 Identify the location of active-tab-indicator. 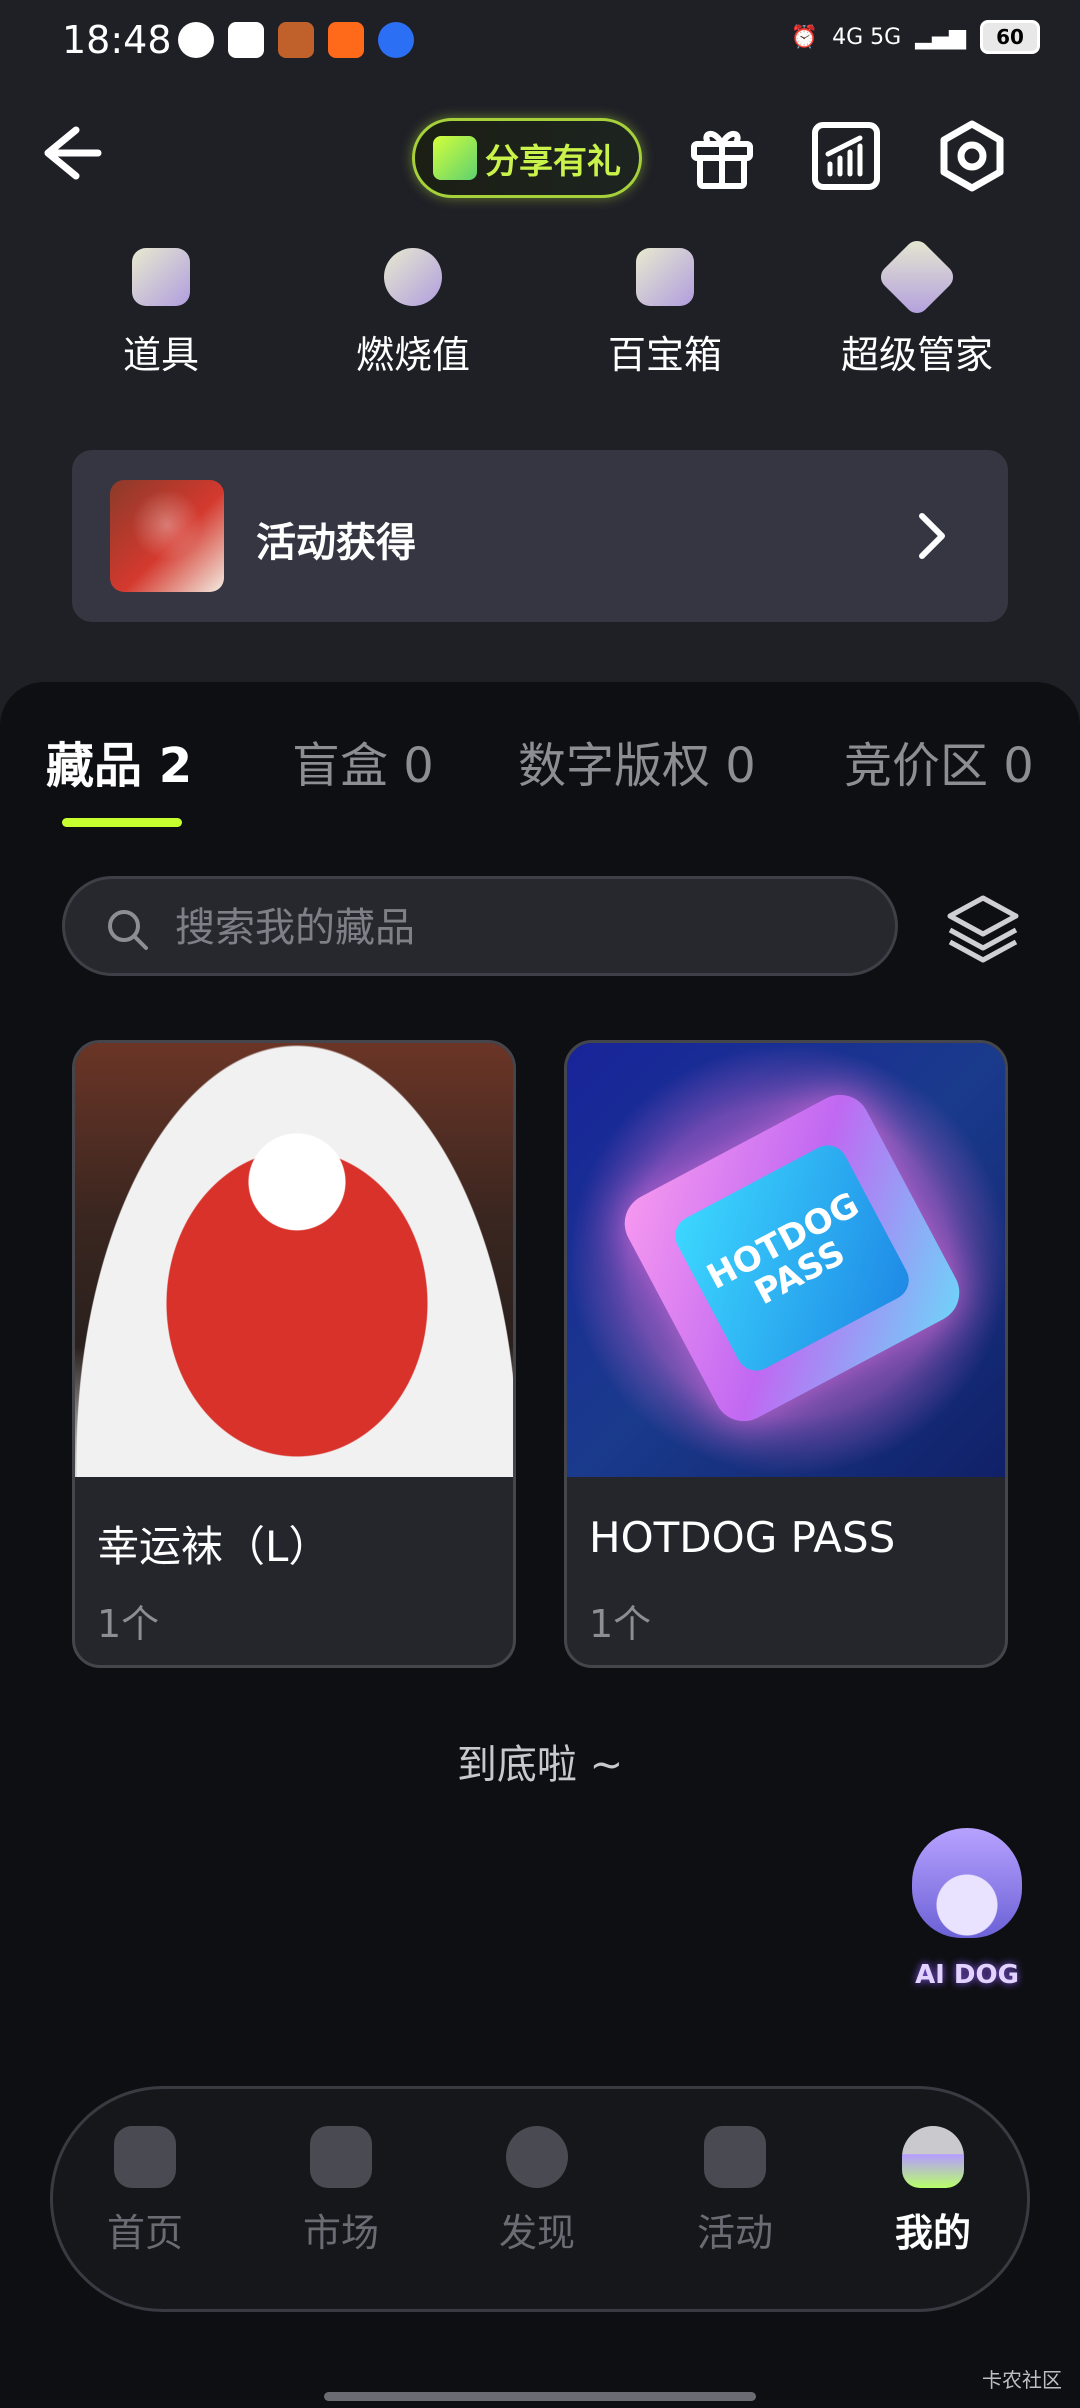
(122, 822).